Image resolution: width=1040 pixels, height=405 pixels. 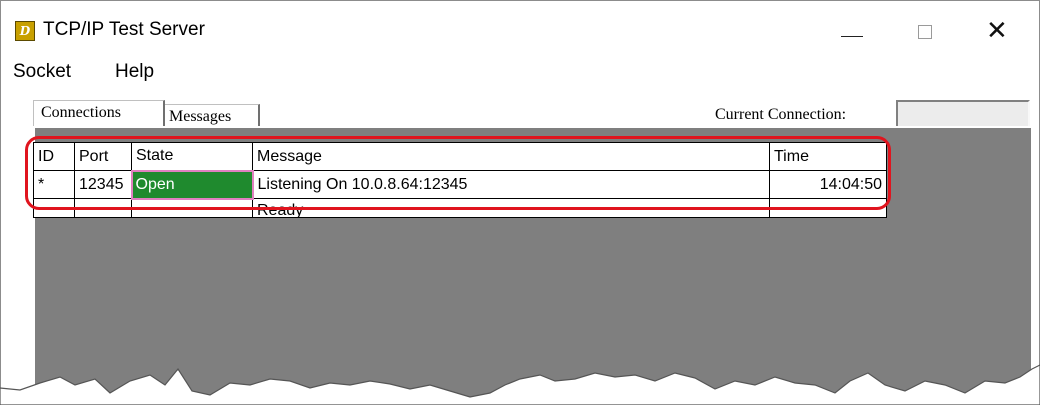 What do you see at coordinates (851, 31) in the screenshot?
I see `minimize-button` at bounding box center [851, 31].